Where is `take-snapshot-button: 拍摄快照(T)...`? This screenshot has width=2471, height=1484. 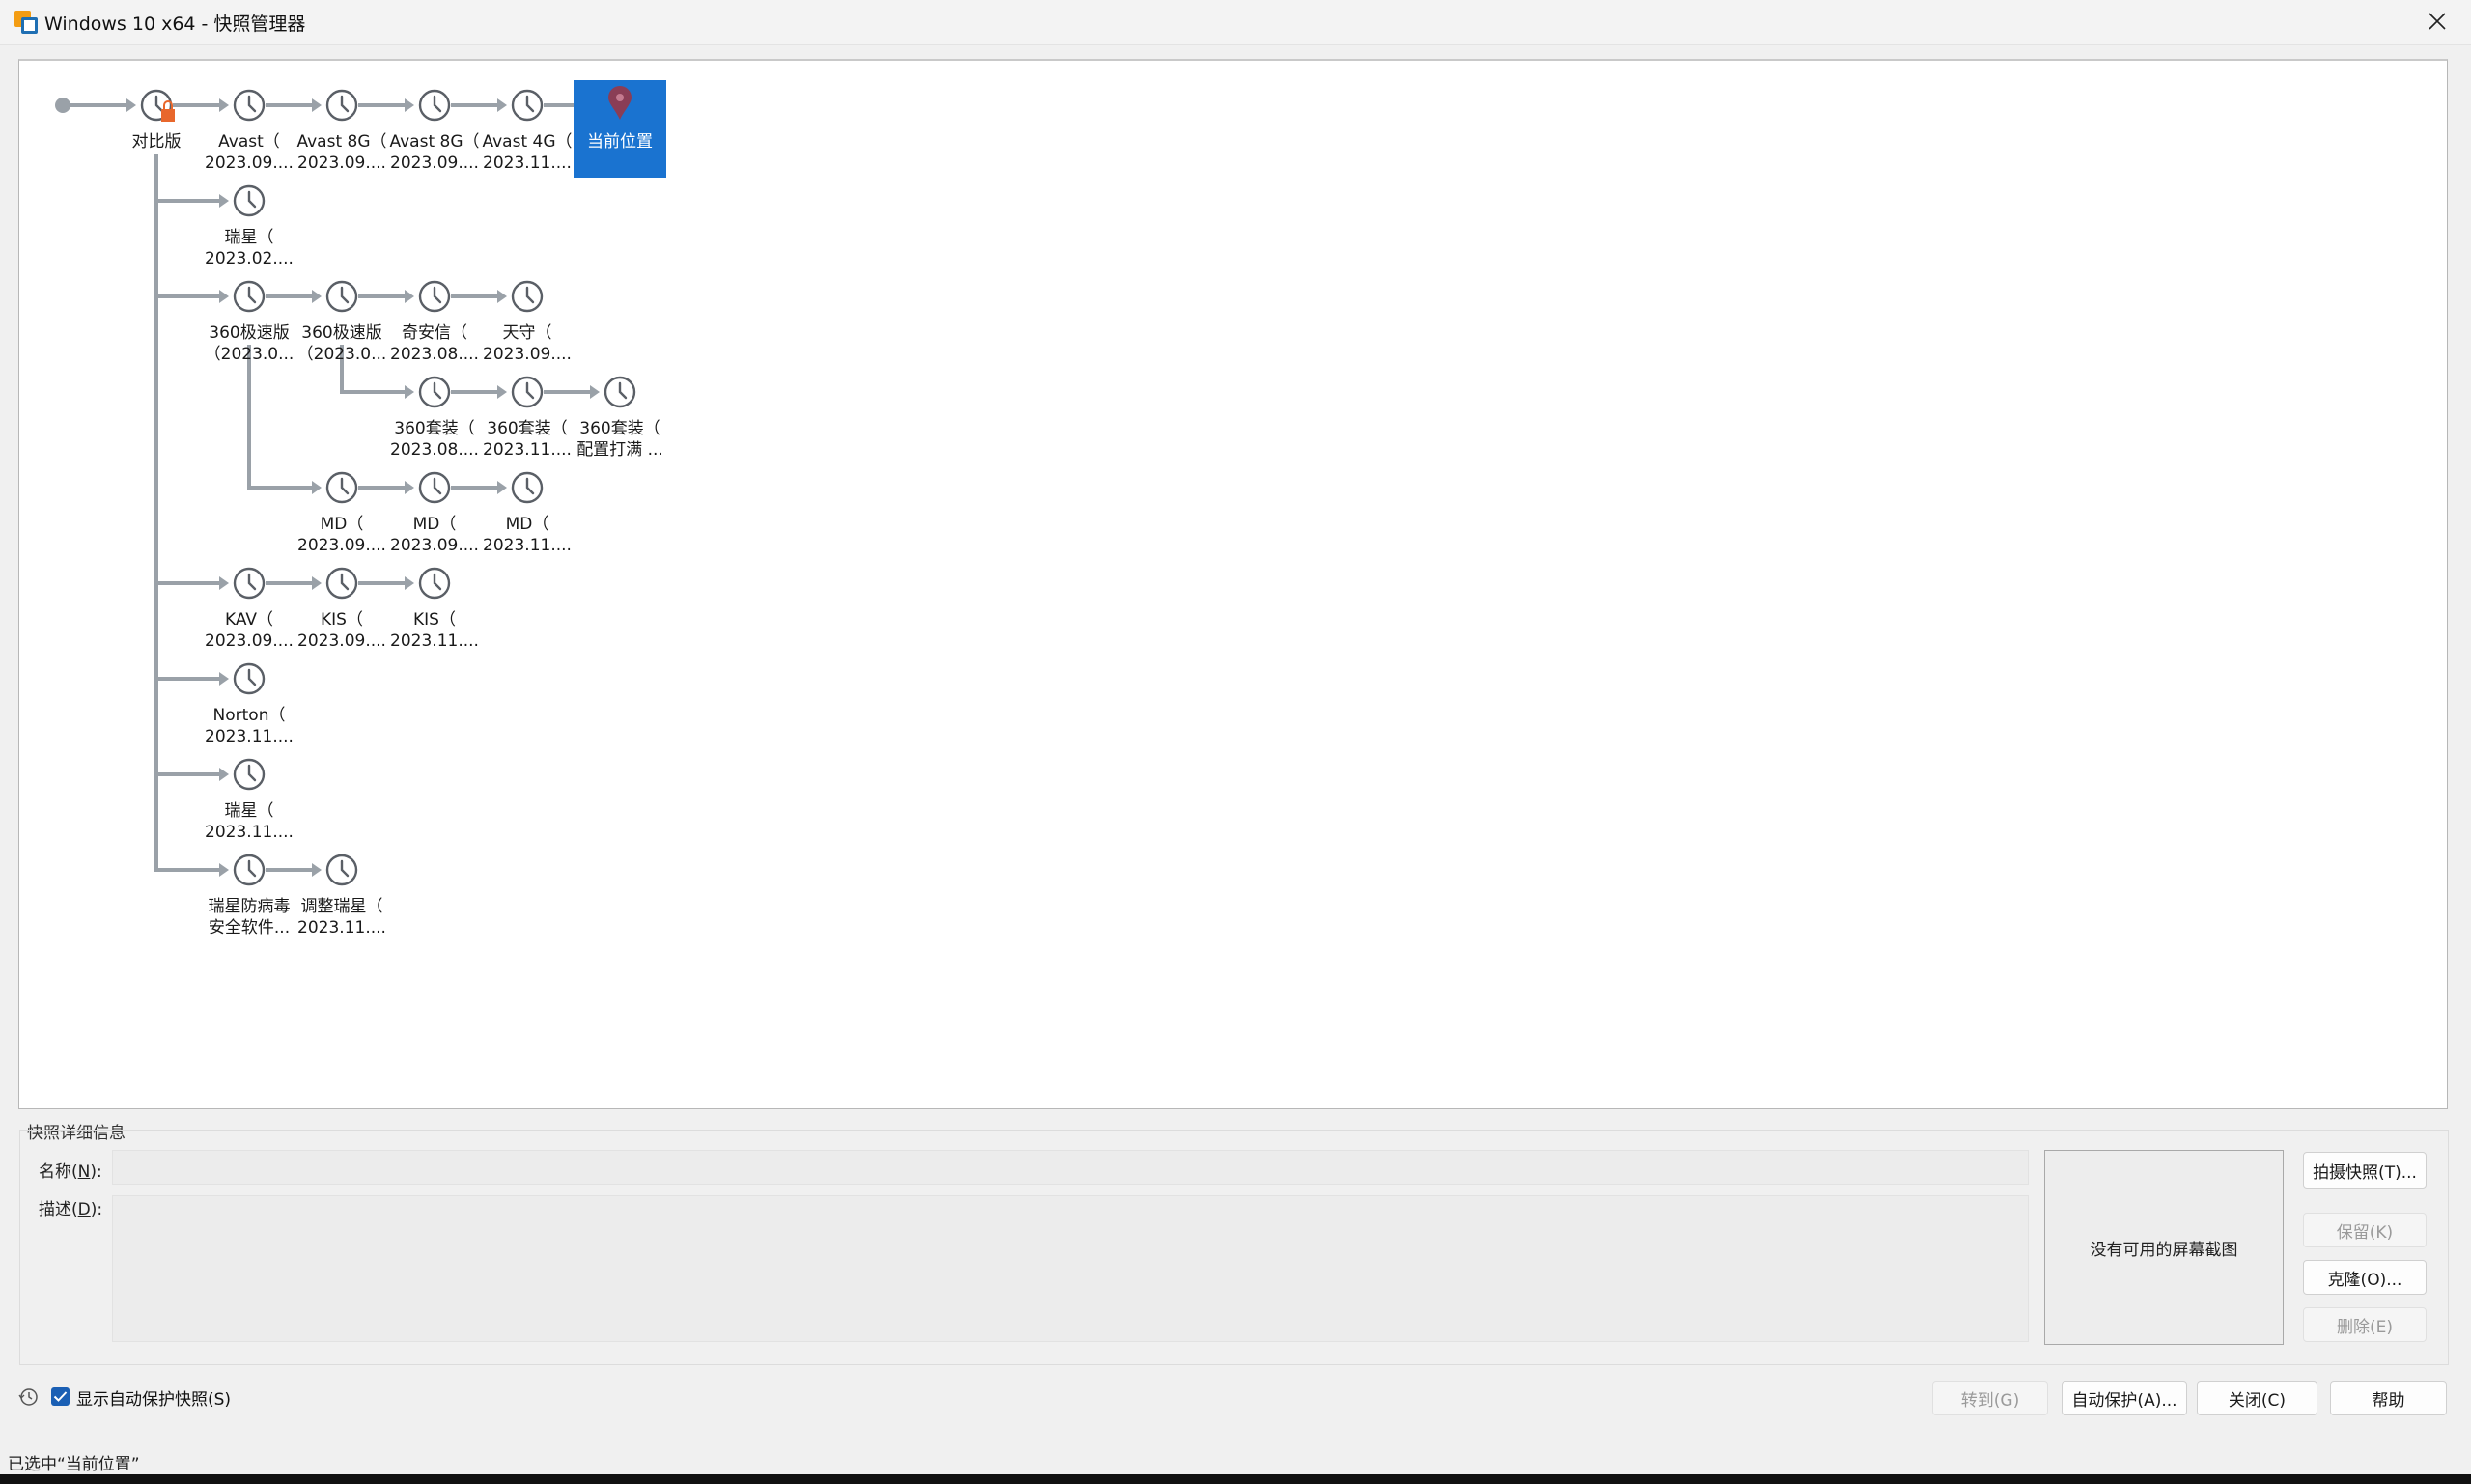 take-snapshot-button: 拍摄快照(T)... is located at coordinates (2365, 1171).